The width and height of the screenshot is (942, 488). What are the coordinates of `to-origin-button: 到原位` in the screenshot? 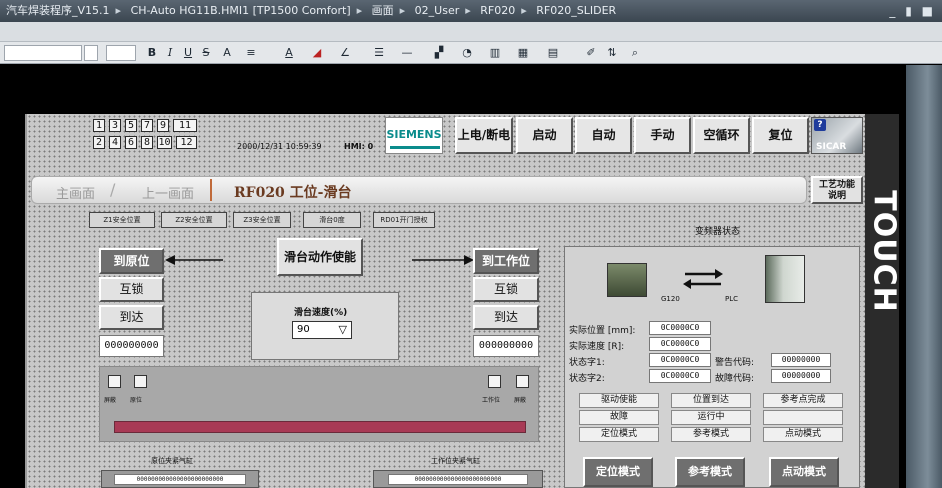 It's located at (131, 261).